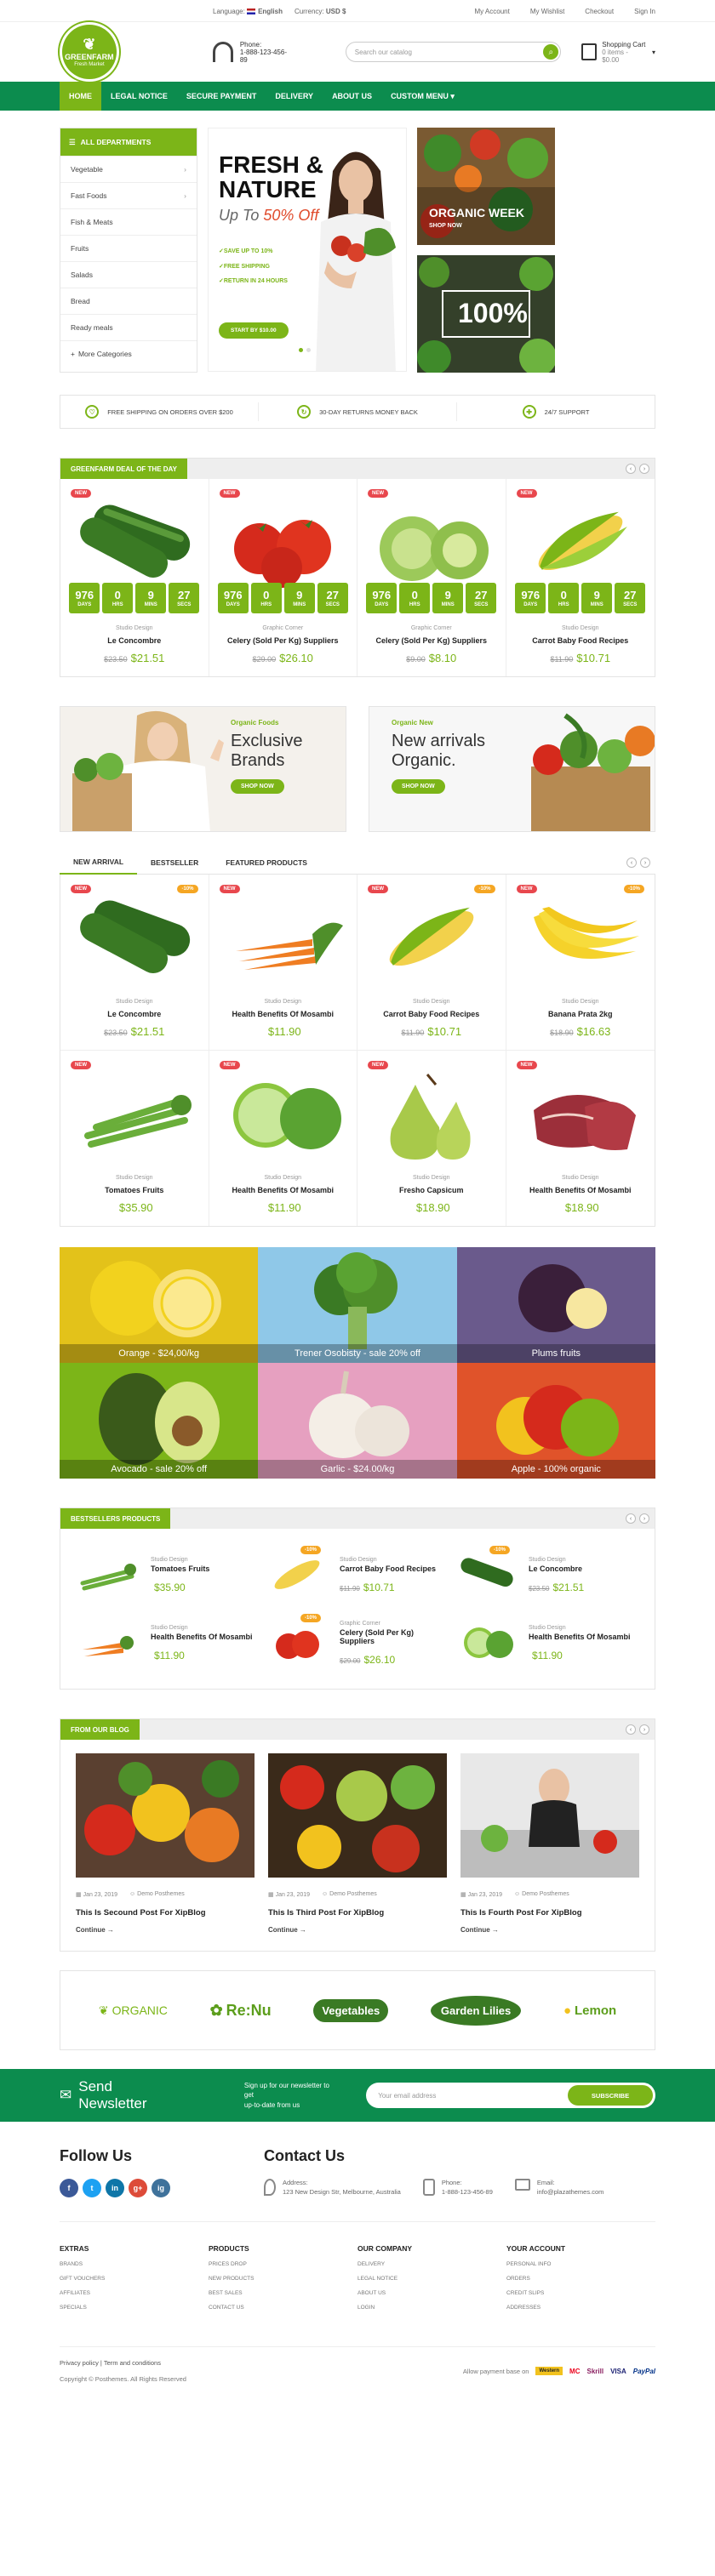 The height and width of the screenshot is (2576, 715). Describe the element at coordinates (134, 1139) in the screenshot. I see `product-card: NEW Studio Design Tomatoes Fruits $35.90` at that location.